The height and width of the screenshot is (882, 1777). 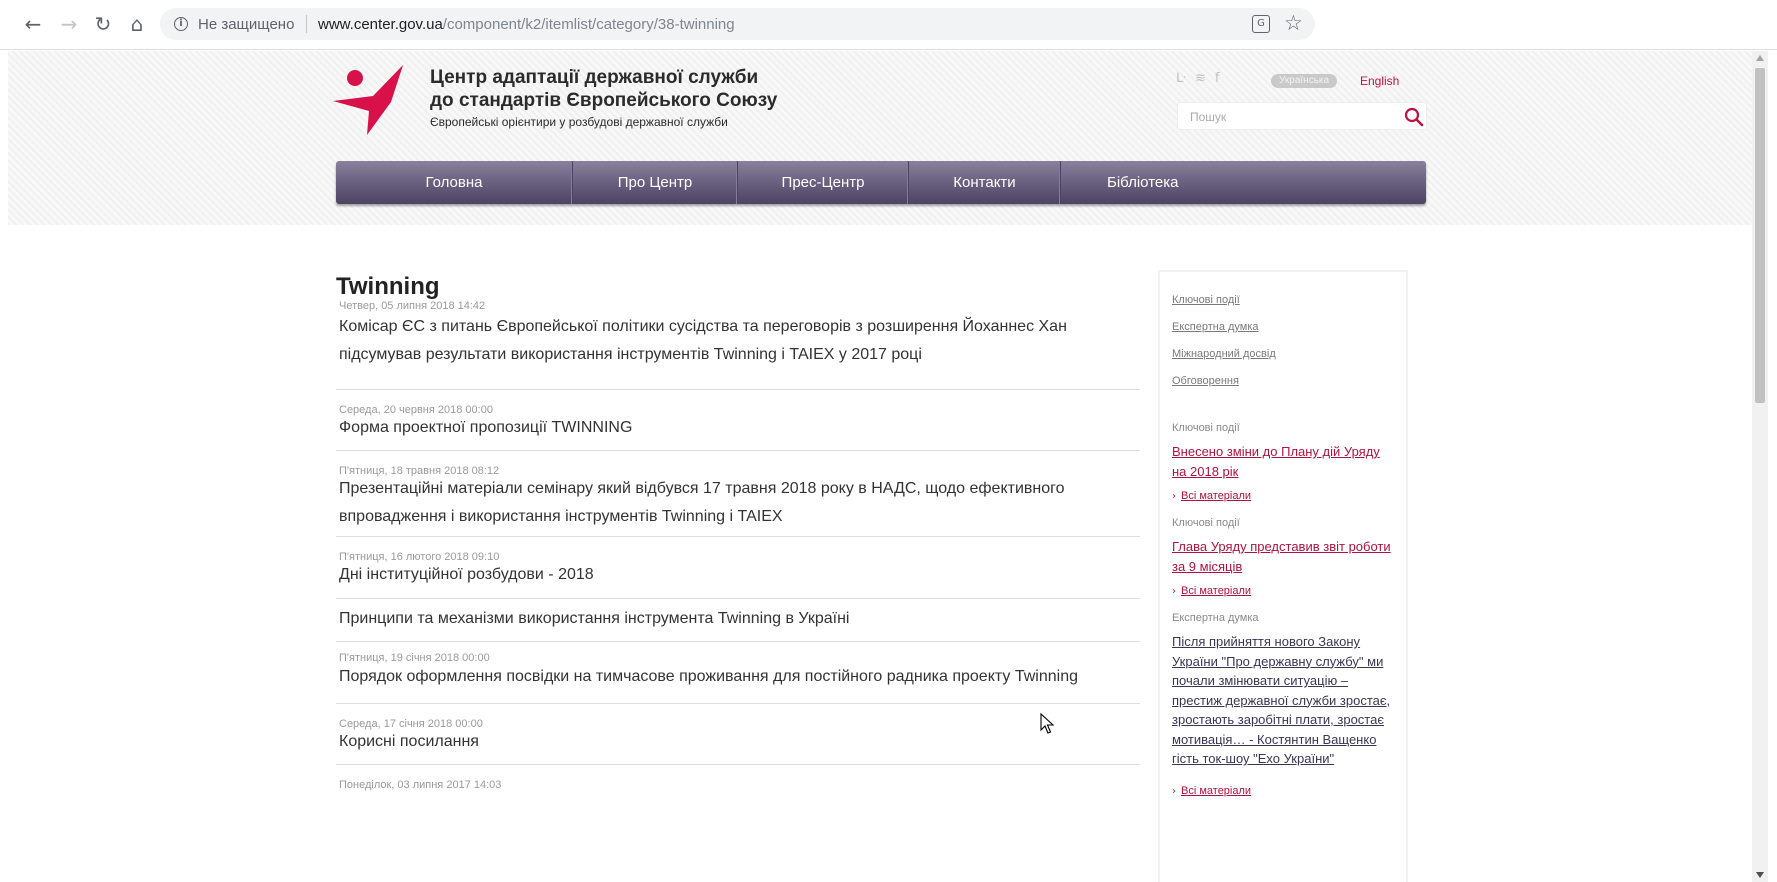 What do you see at coordinates (1215, 327) in the screenshot?
I see `sidebar-category-expert-opinion: Експертна думка` at bounding box center [1215, 327].